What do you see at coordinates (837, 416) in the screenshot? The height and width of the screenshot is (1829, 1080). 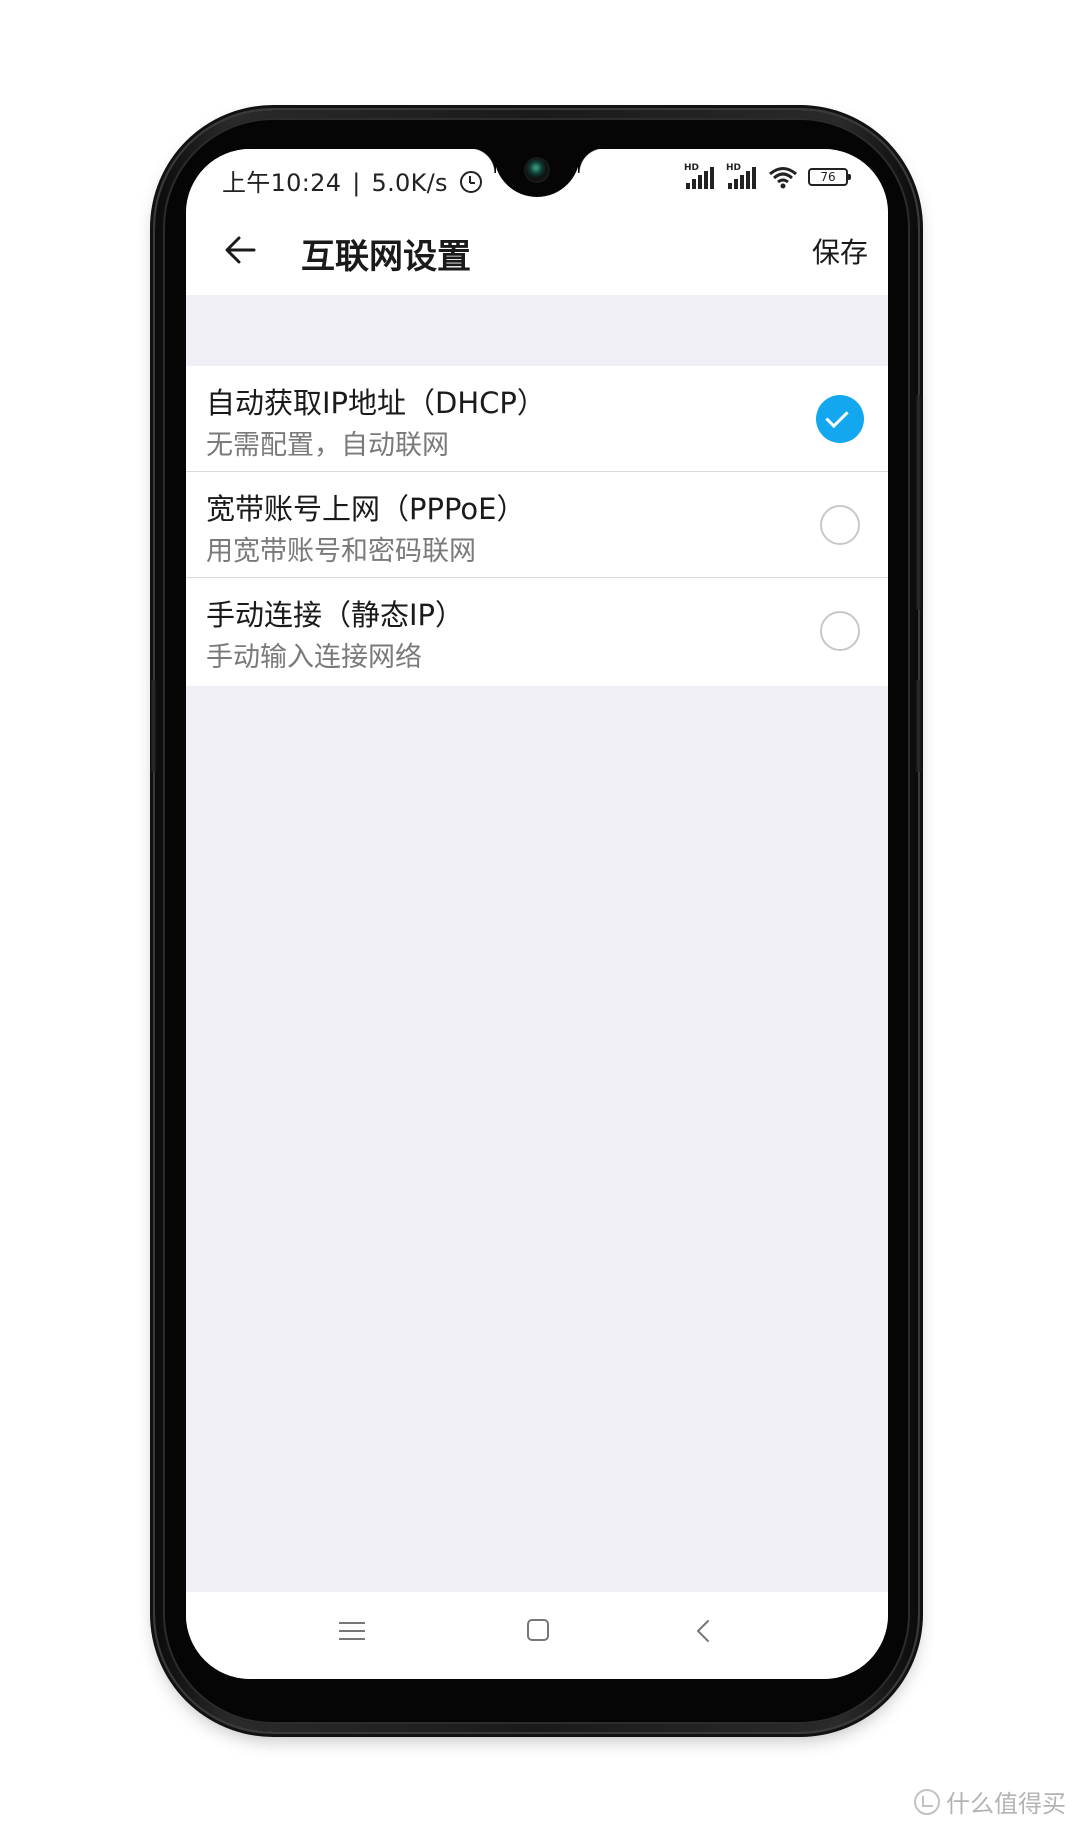 I see `checkmark-icon` at bounding box center [837, 416].